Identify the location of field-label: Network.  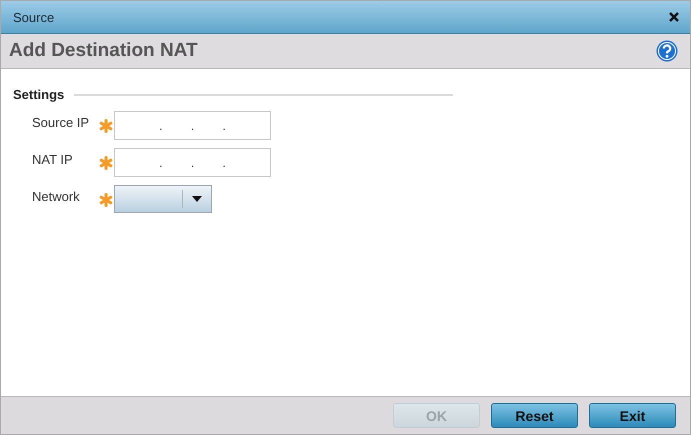
(56, 196).